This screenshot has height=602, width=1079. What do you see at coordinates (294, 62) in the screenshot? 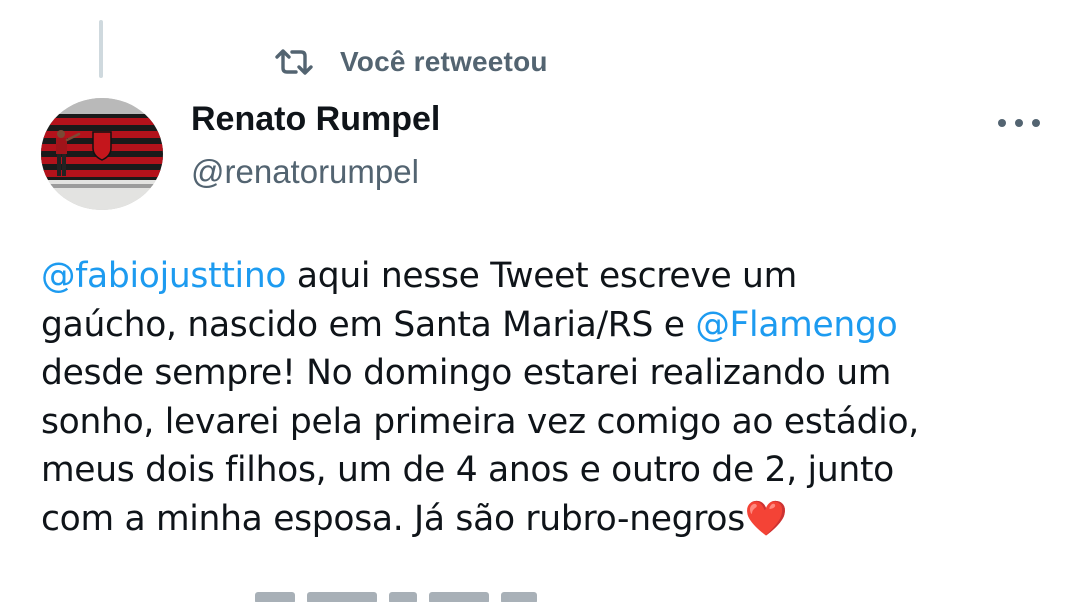
I see `retweet-icon` at bounding box center [294, 62].